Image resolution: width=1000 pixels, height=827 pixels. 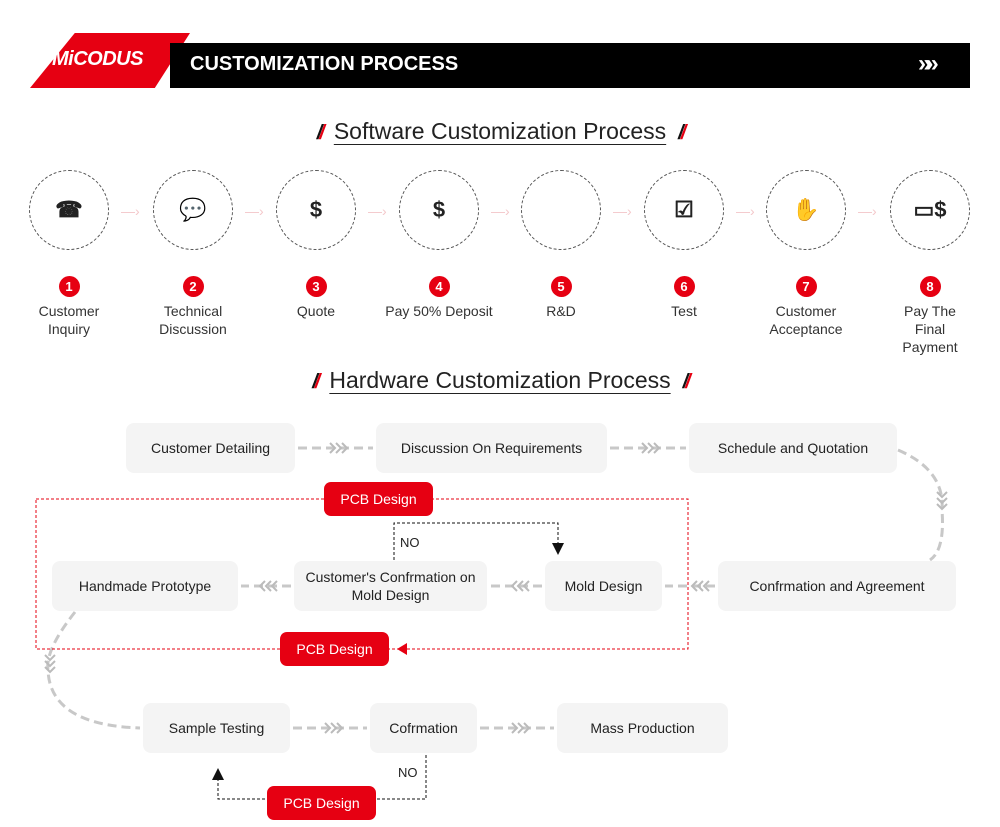 I want to click on box-cofrmation: Cofrmation, so click(x=423, y=728).